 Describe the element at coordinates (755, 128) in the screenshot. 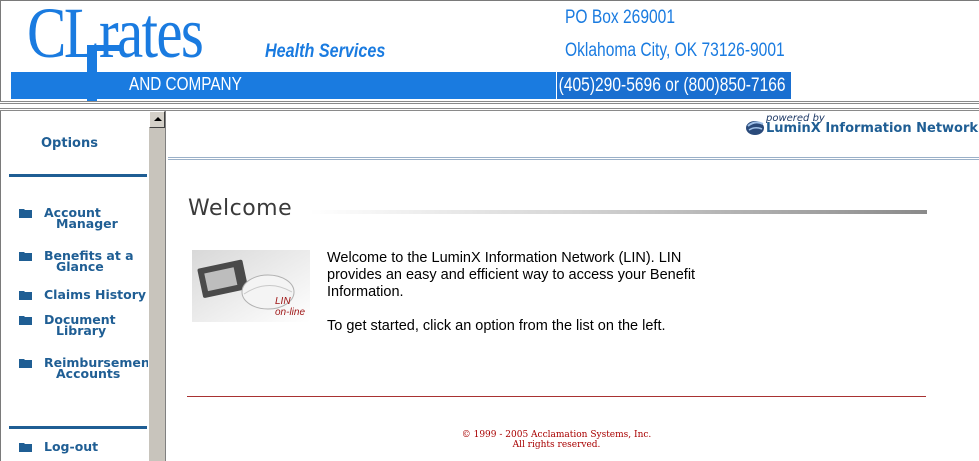

I see `luminx-logo-icon` at that location.